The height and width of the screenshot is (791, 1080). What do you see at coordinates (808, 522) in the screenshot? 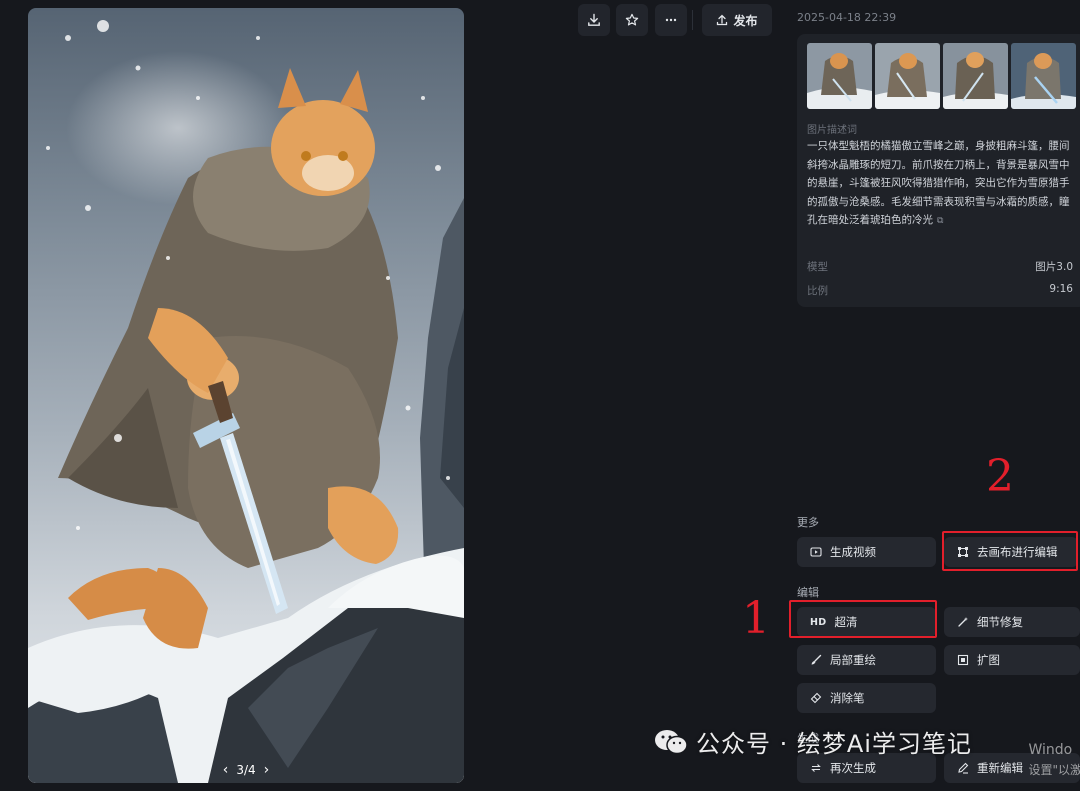
I see `more-section-label: 更多` at bounding box center [808, 522].